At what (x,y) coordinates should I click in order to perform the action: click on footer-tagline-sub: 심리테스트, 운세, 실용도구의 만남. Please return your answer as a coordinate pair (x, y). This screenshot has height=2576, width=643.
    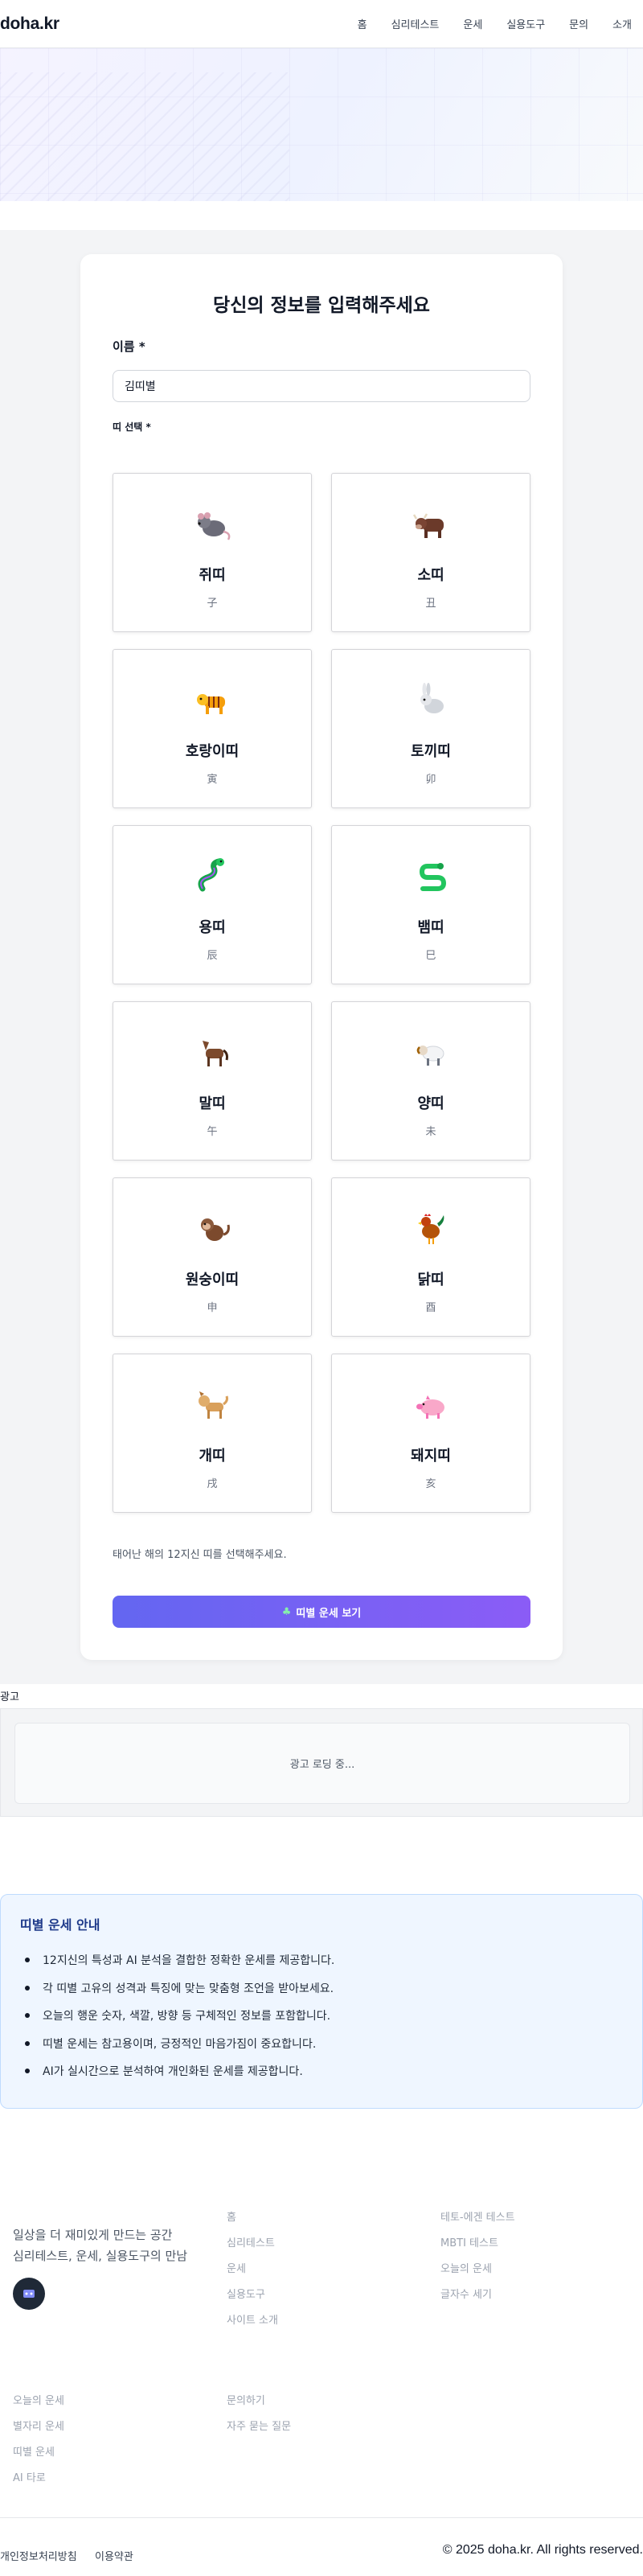
    Looking at the image, I should click on (100, 2256).